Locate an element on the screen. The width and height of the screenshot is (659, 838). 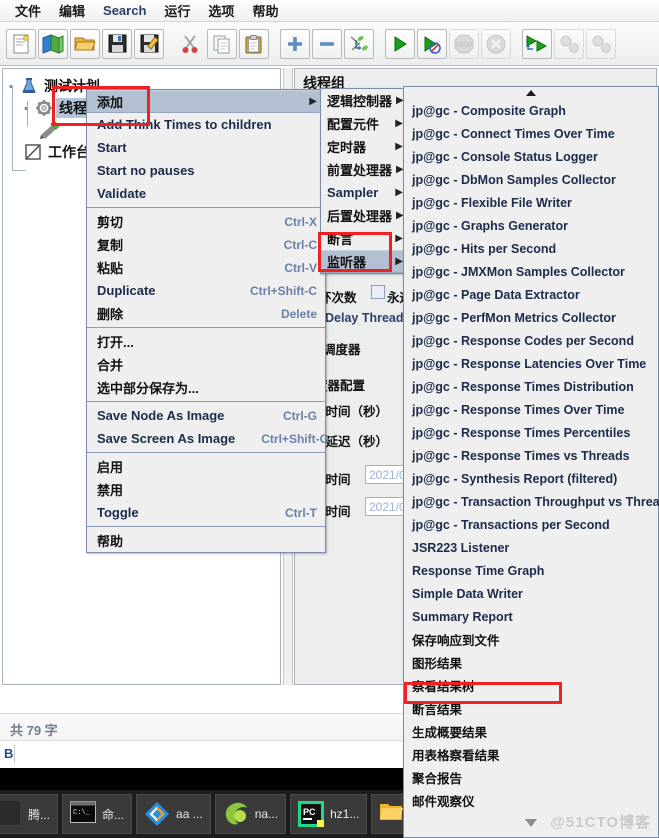
context-menu-item-help: 帮助 is located at coordinates (206, 540).